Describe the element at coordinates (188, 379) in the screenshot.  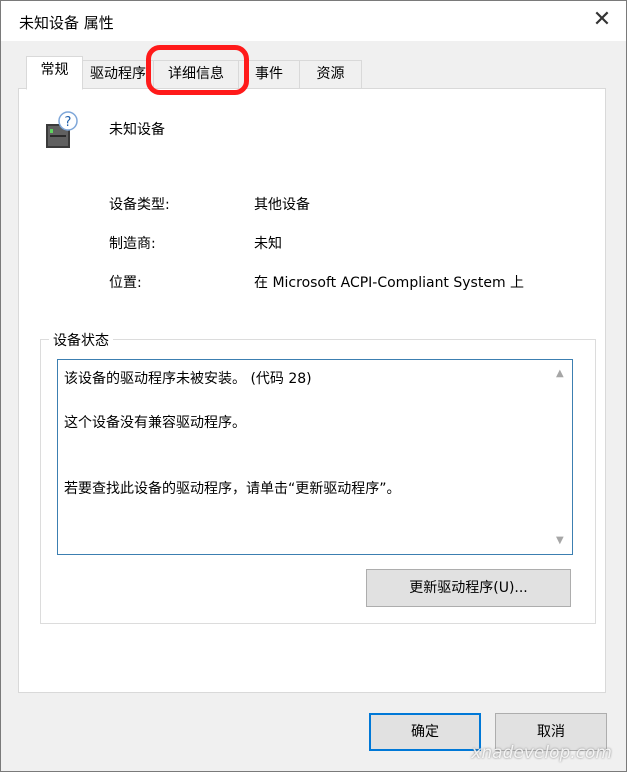
I see `status-line: 该设备的驱动程序未被安装。 (代码 28)` at that location.